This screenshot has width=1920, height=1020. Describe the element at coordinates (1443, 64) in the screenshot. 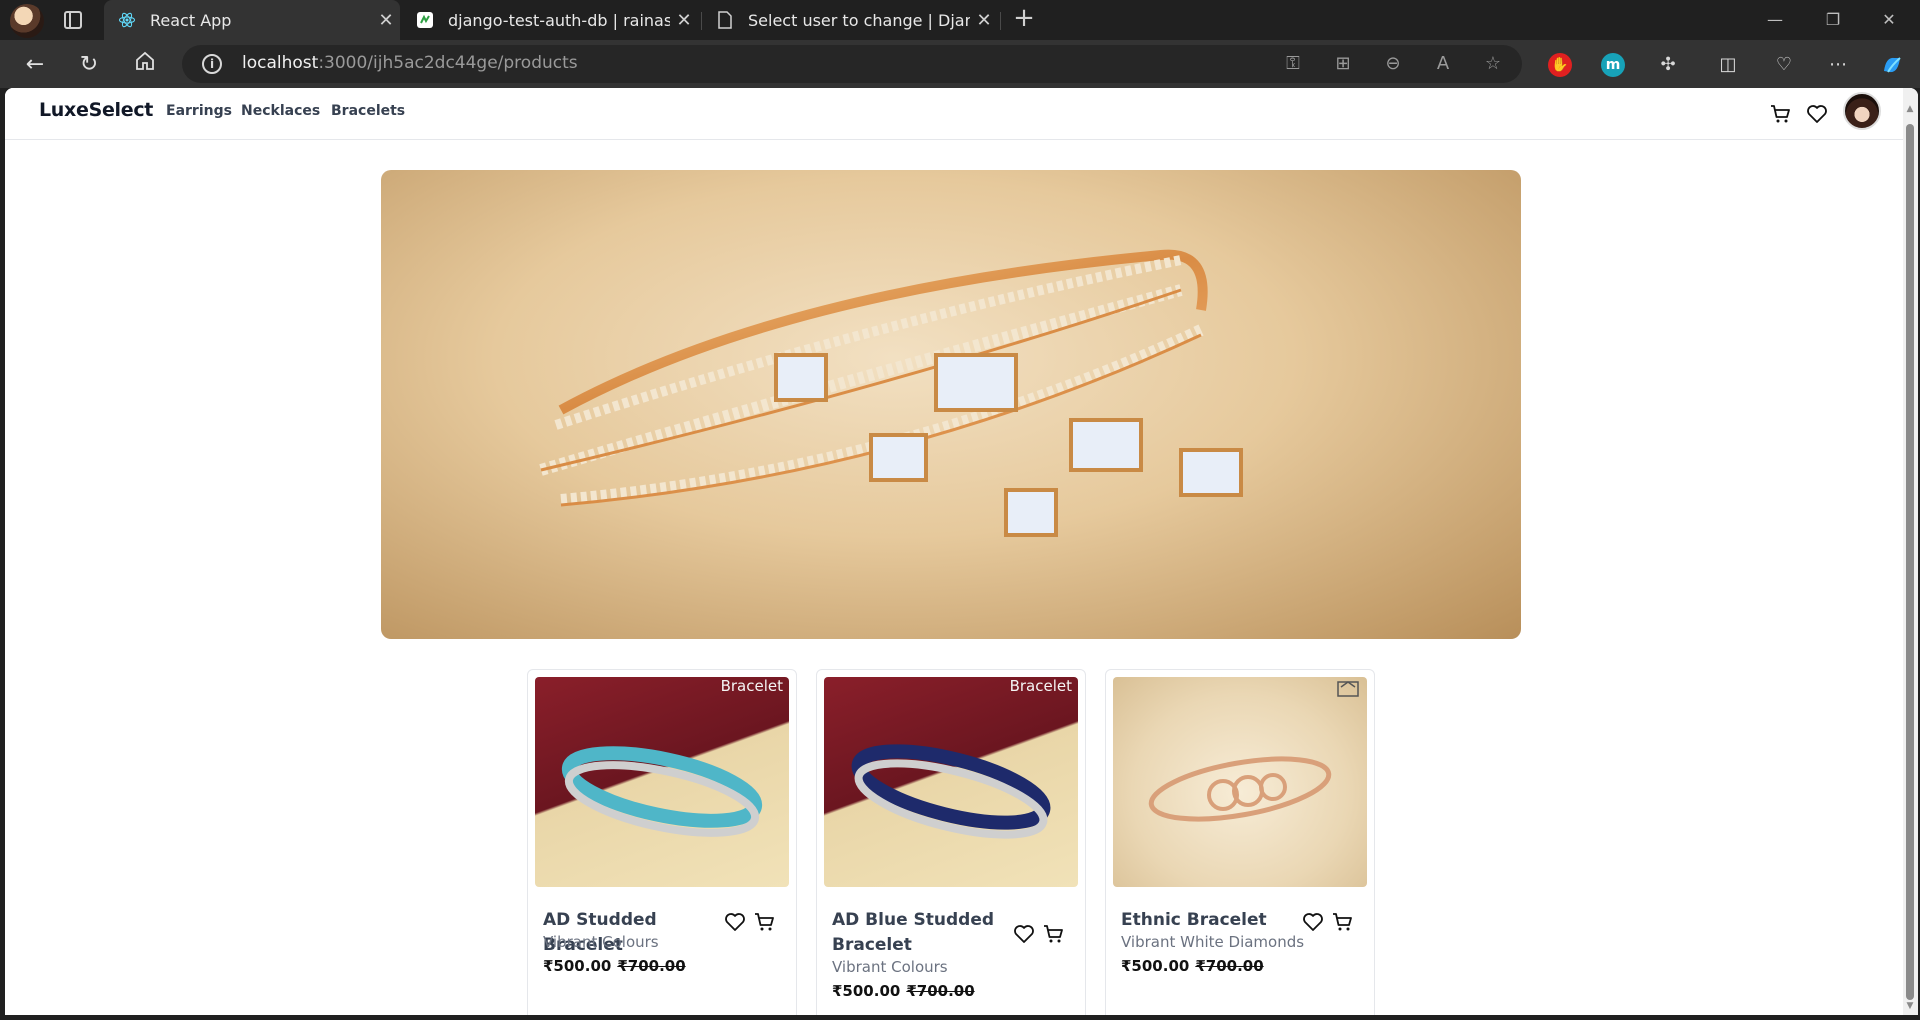

I see `read-aloud-icon: A` at that location.